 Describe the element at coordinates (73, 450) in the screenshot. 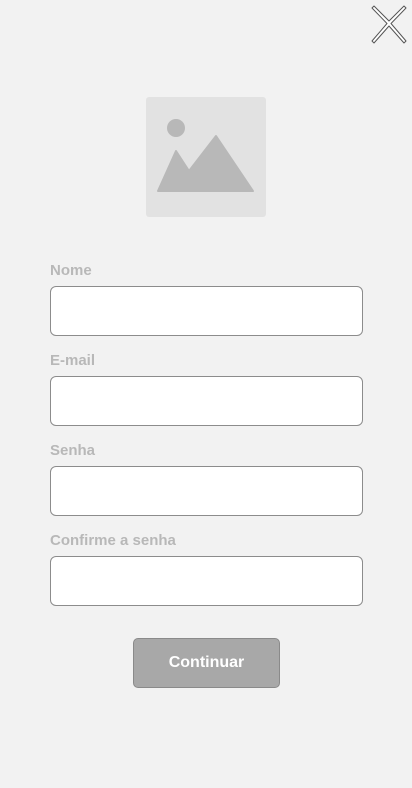

I see `password-label: Senha` at that location.